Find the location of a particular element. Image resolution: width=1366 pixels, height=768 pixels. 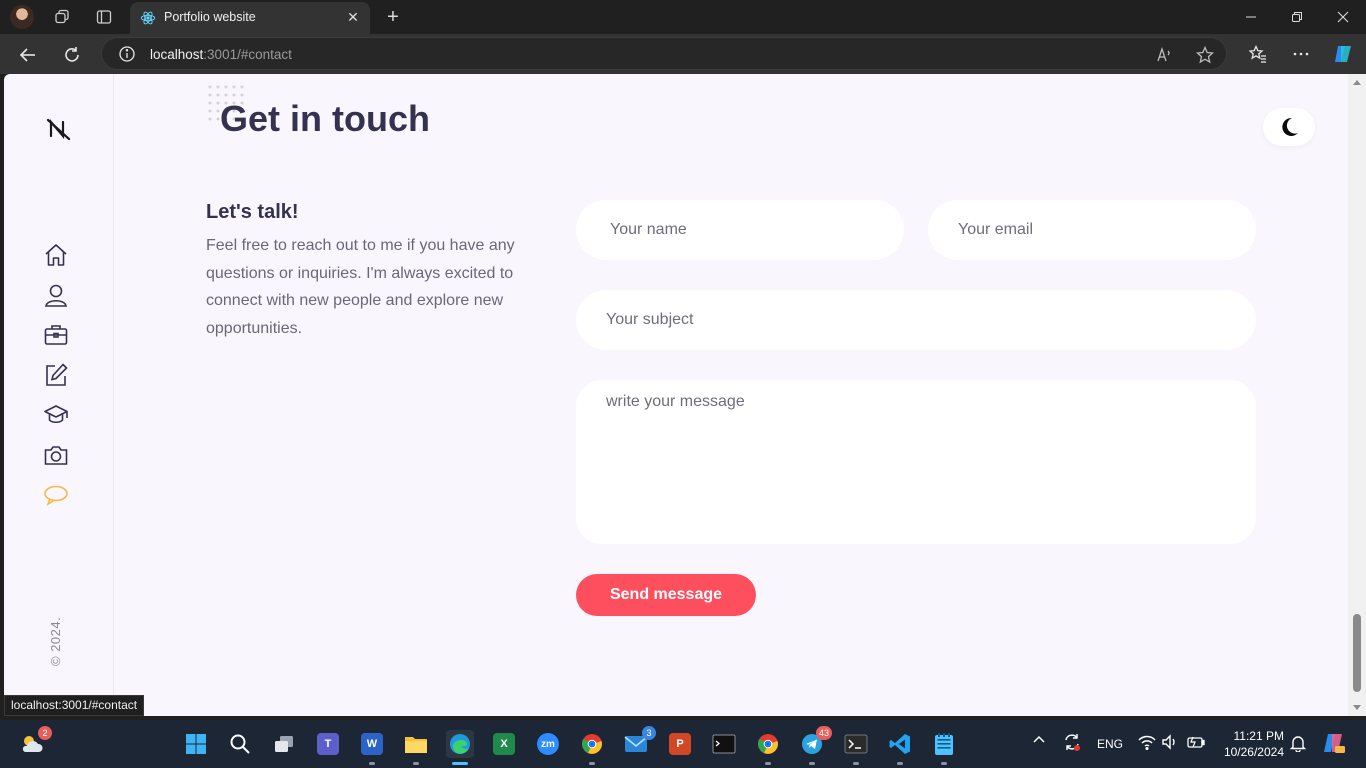

scroll-up-arrow-icon is located at coordinates (1357, 82).